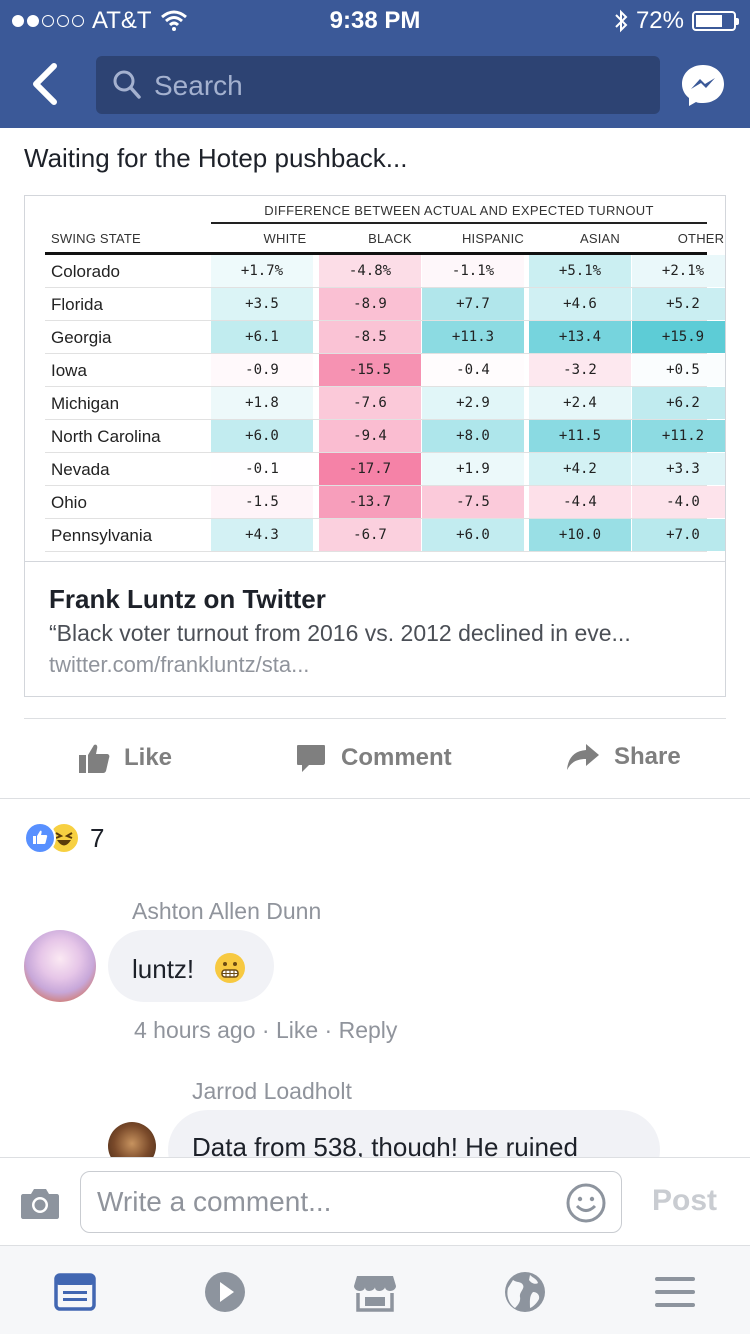 Image resolution: width=750 pixels, height=1334 pixels. I want to click on table-cell: +10.0, so click(580, 535).